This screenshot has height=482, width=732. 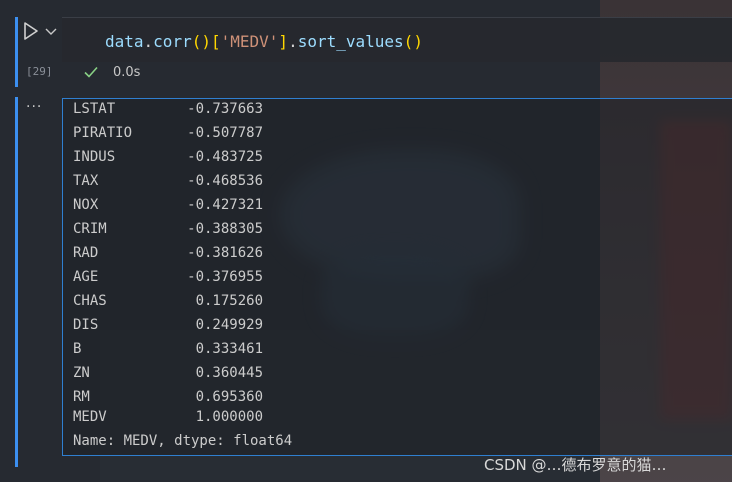 What do you see at coordinates (229, 301) in the screenshot?
I see `row-value: 0.175260` at bounding box center [229, 301].